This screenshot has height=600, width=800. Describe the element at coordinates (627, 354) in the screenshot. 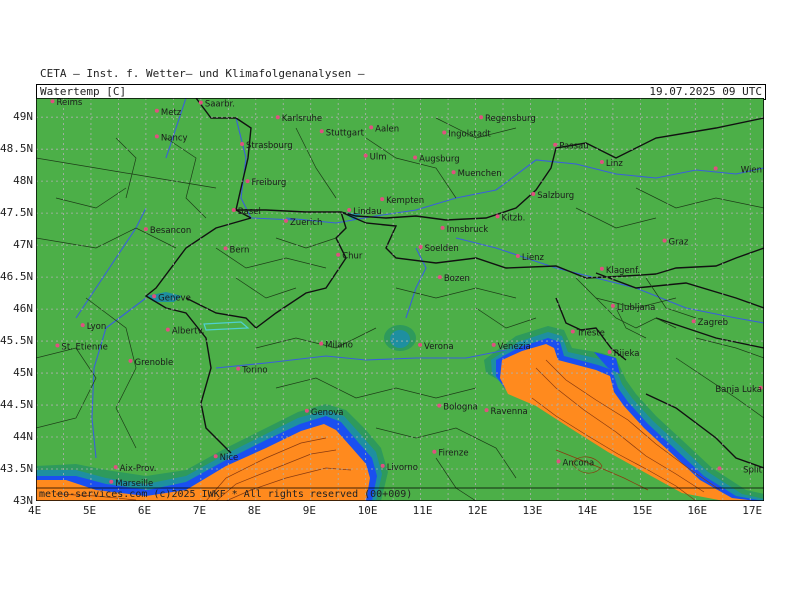

I see `city-label: Rijeka` at that location.